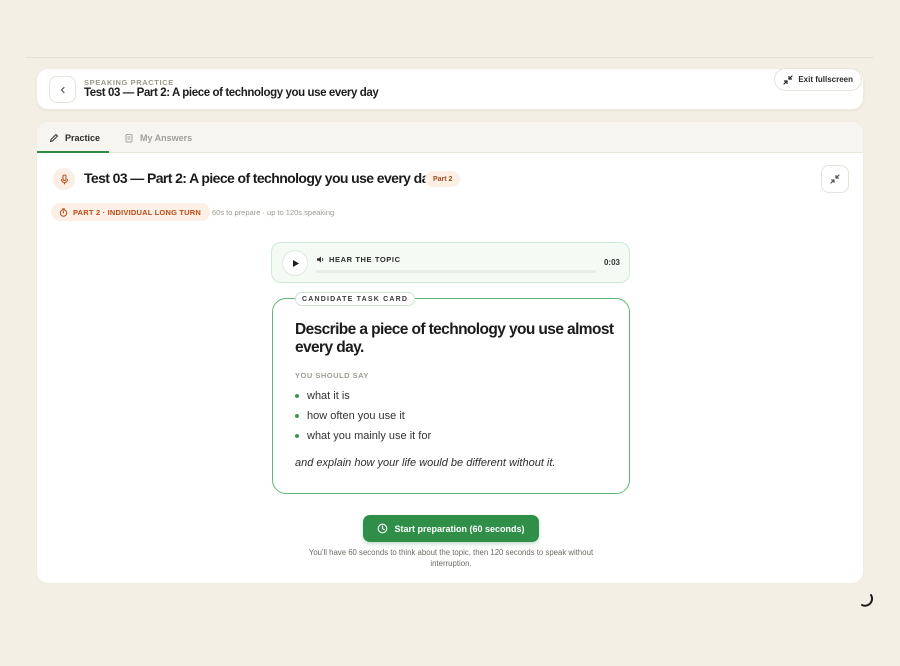 The width and height of the screenshot is (900, 666). I want to click on loading-spinner-icon, so click(867, 600).